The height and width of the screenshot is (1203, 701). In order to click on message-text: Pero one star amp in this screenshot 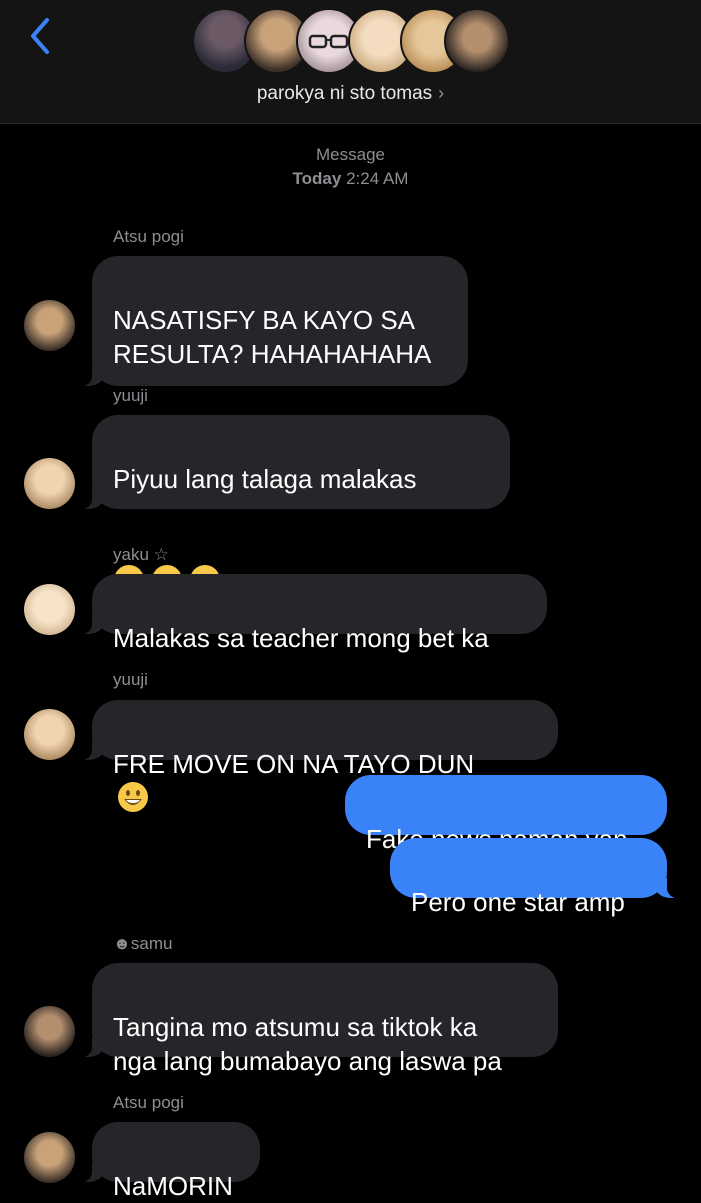, I will do `click(518, 902)`.